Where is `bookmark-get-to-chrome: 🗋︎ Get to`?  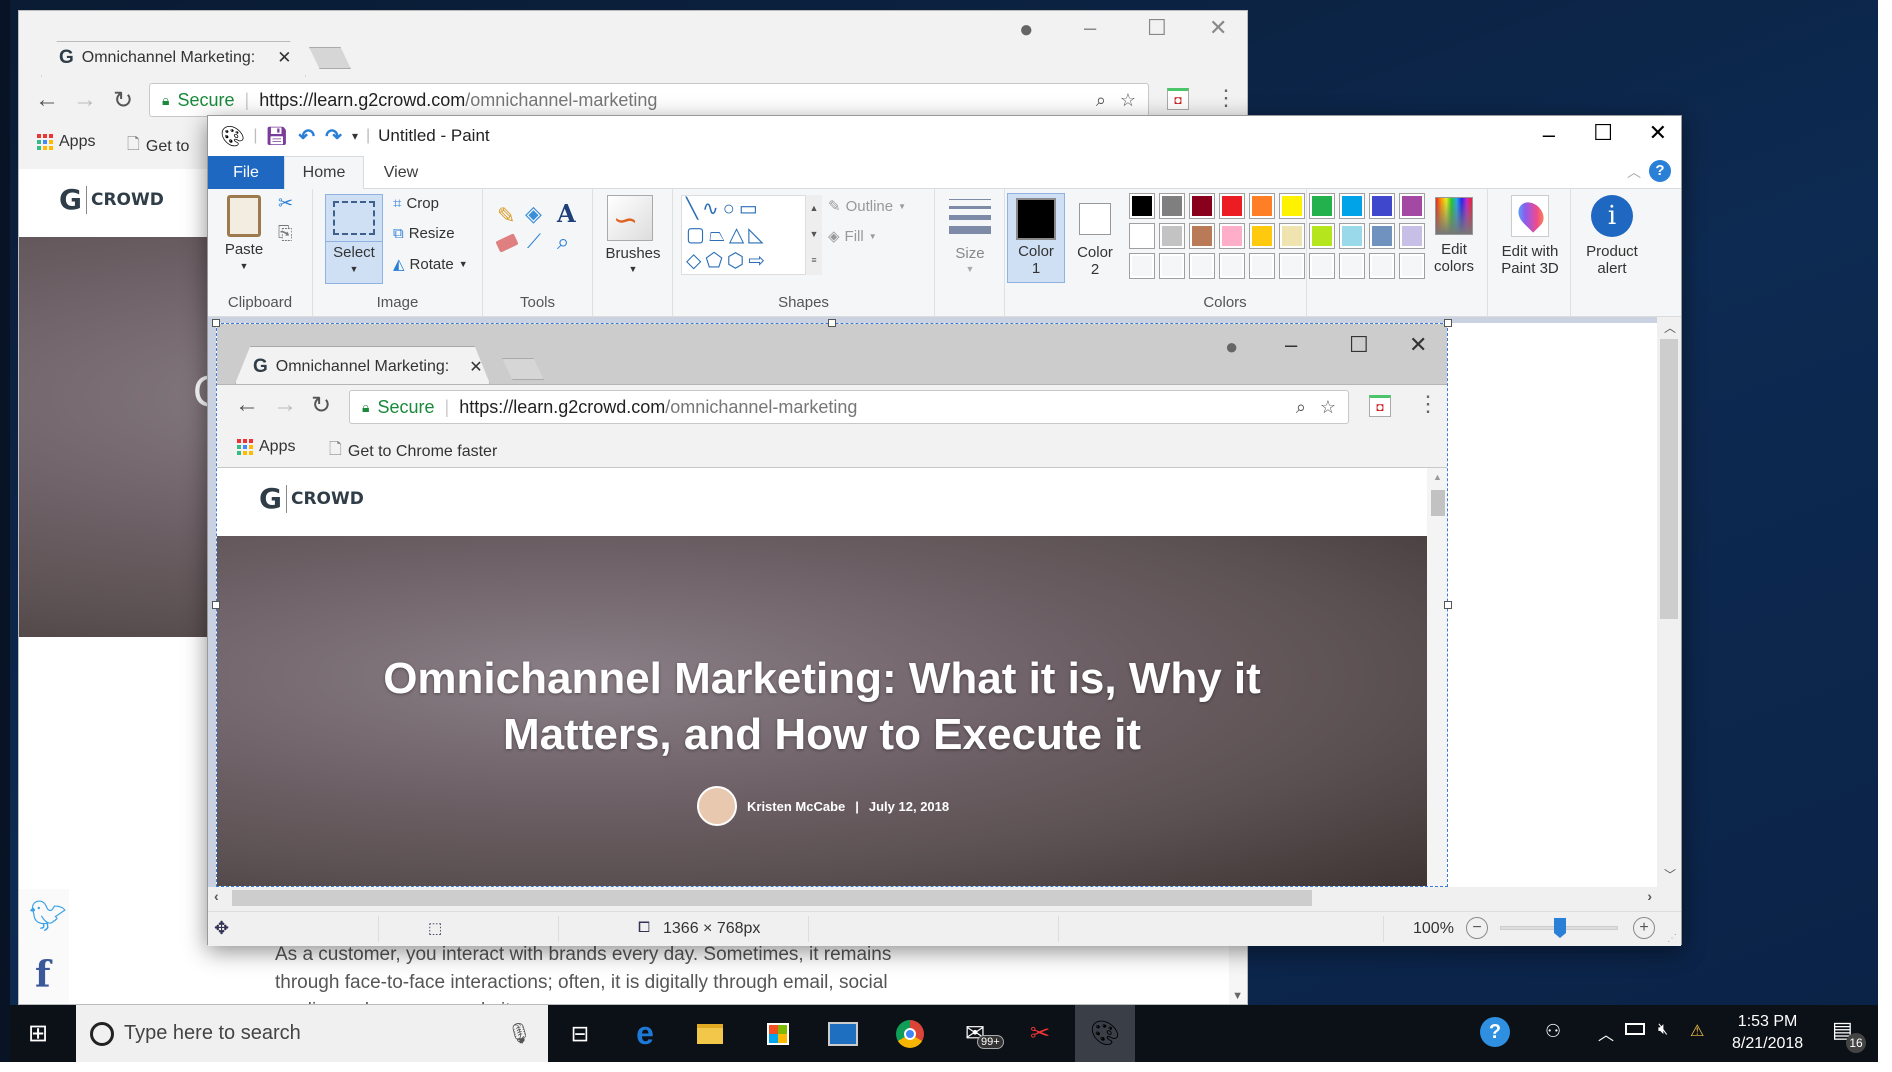
bookmark-get-to-chrome: 🗋︎ Get to is located at coordinates (158, 146).